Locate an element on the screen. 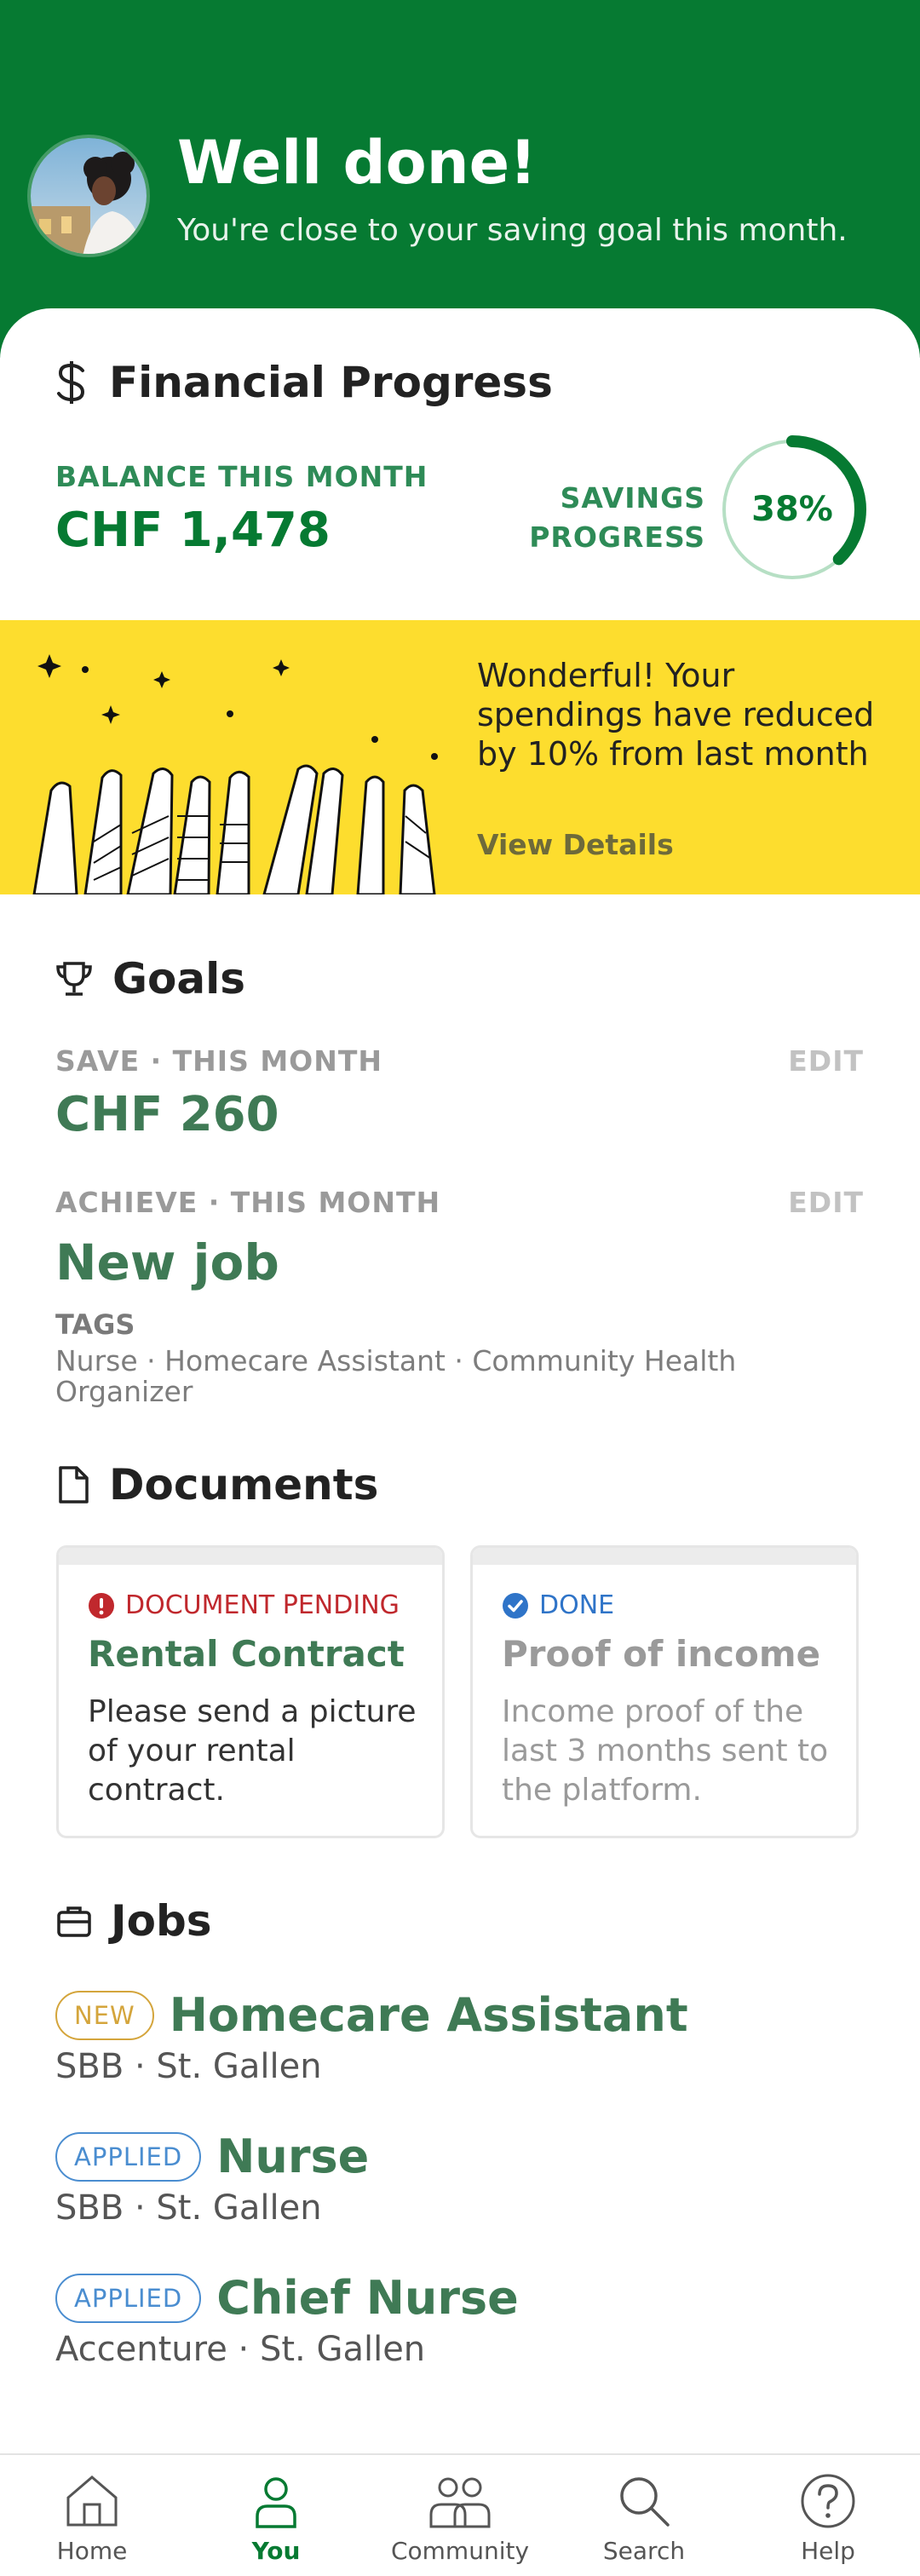 This screenshot has width=920, height=2576. goal-save-label: SAVE · THIS MONTH is located at coordinates (218, 1061).